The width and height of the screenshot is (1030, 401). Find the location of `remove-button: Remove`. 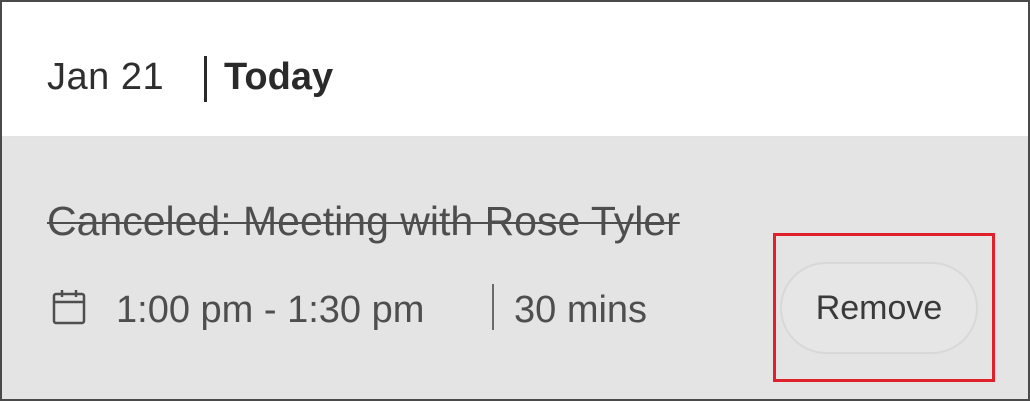

remove-button: Remove is located at coordinates (879, 308).